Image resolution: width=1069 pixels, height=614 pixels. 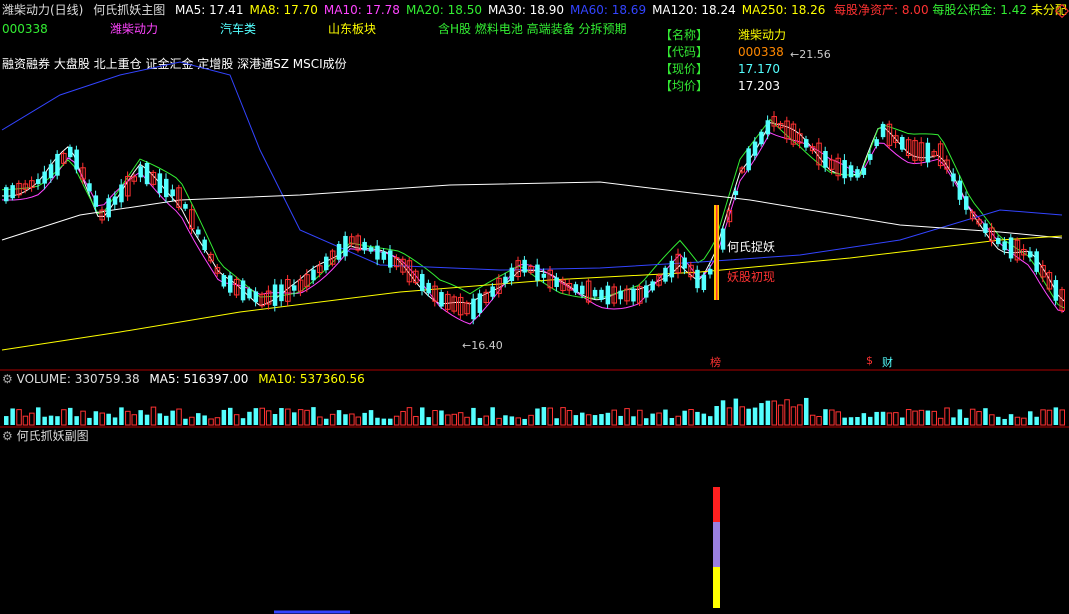 What do you see at coordinates (716, 587) in the screenshot?
I see `sub-bar-yellow` at bounding box center [716, 587].